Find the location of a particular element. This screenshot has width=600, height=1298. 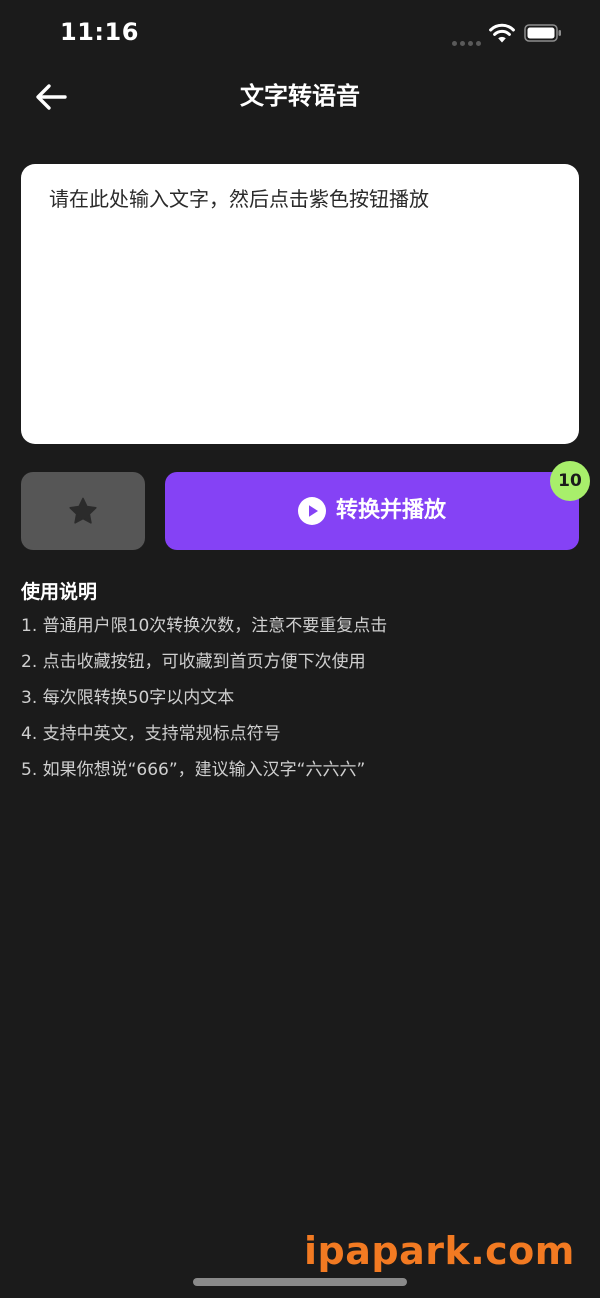

instructions-title: 使用说明 is located at coordinates (59, 592).